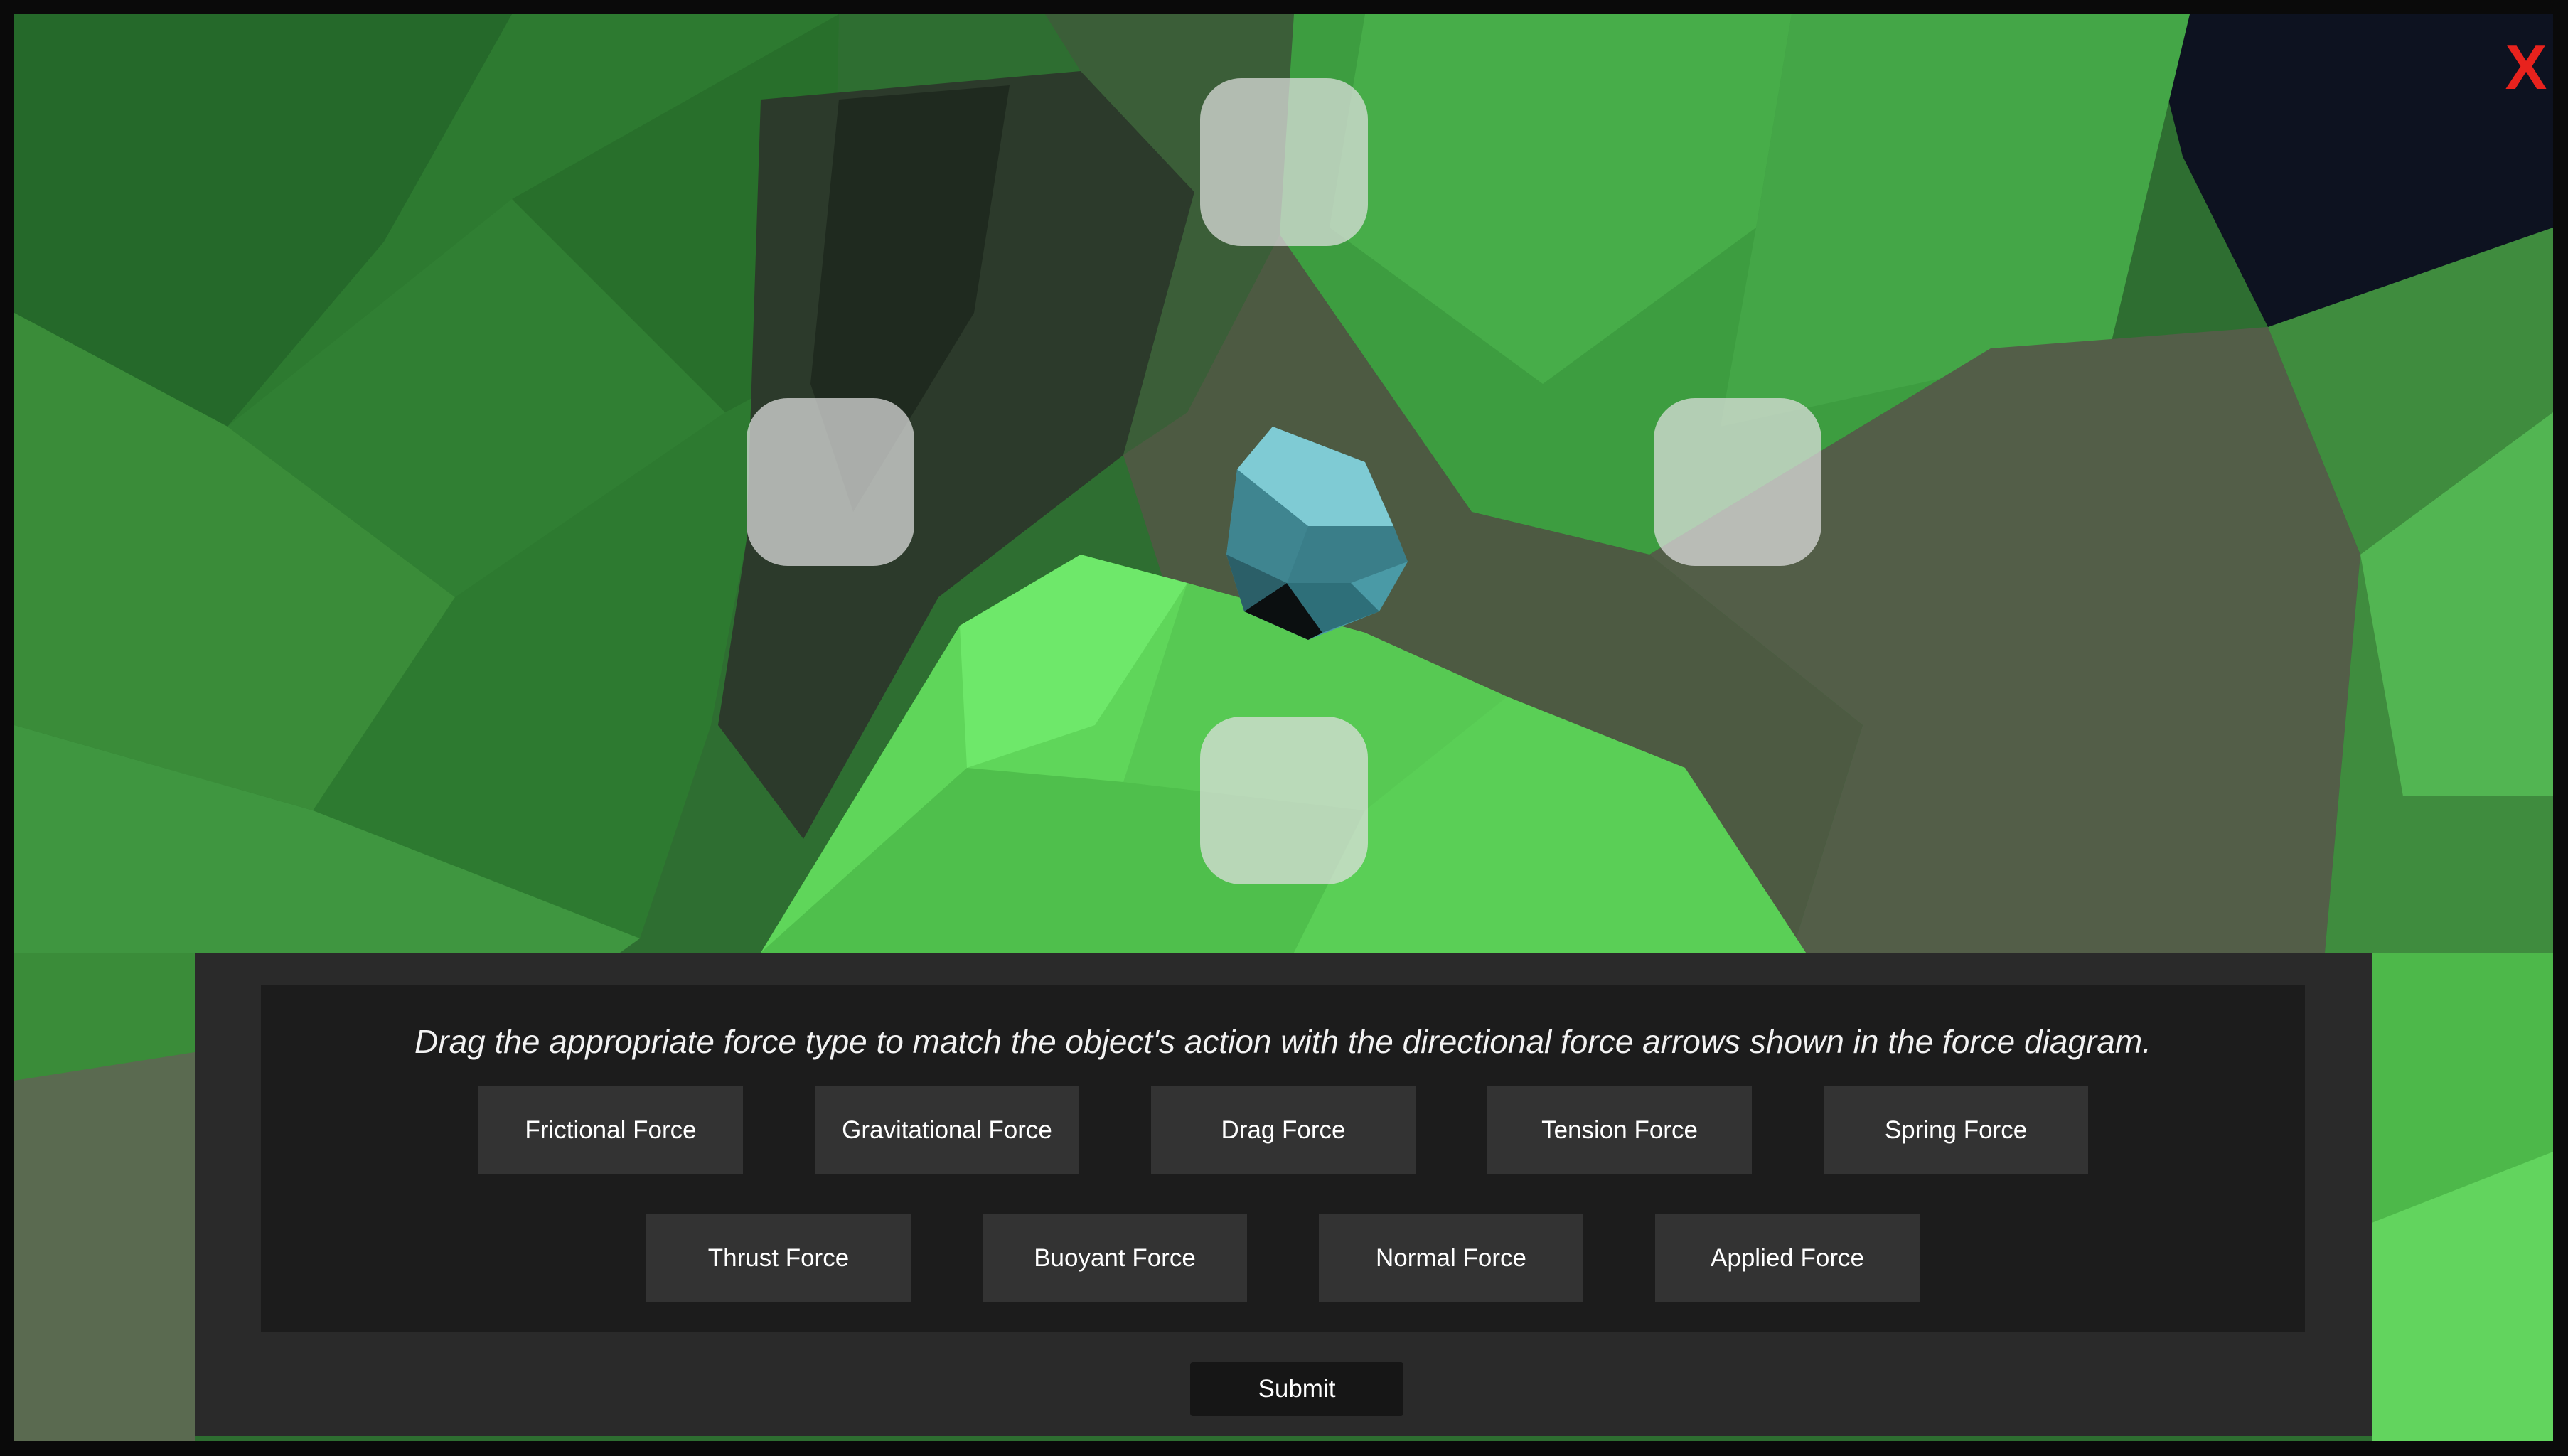 The image size is (2568, 1456). I want to click on force-option-frictional: Frictional Force, so click(610, 1130).